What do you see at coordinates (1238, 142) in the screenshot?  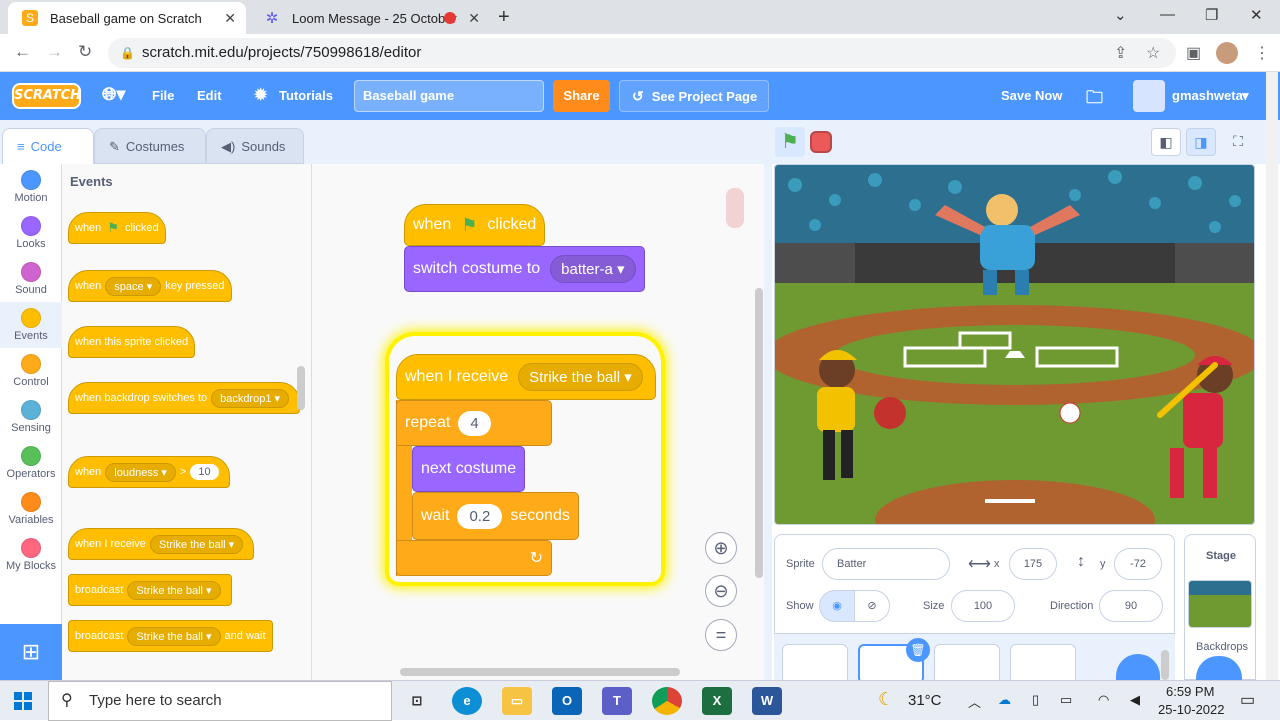 I see `fullscreen-button: ⛶` at bounding box center [1238, 142].